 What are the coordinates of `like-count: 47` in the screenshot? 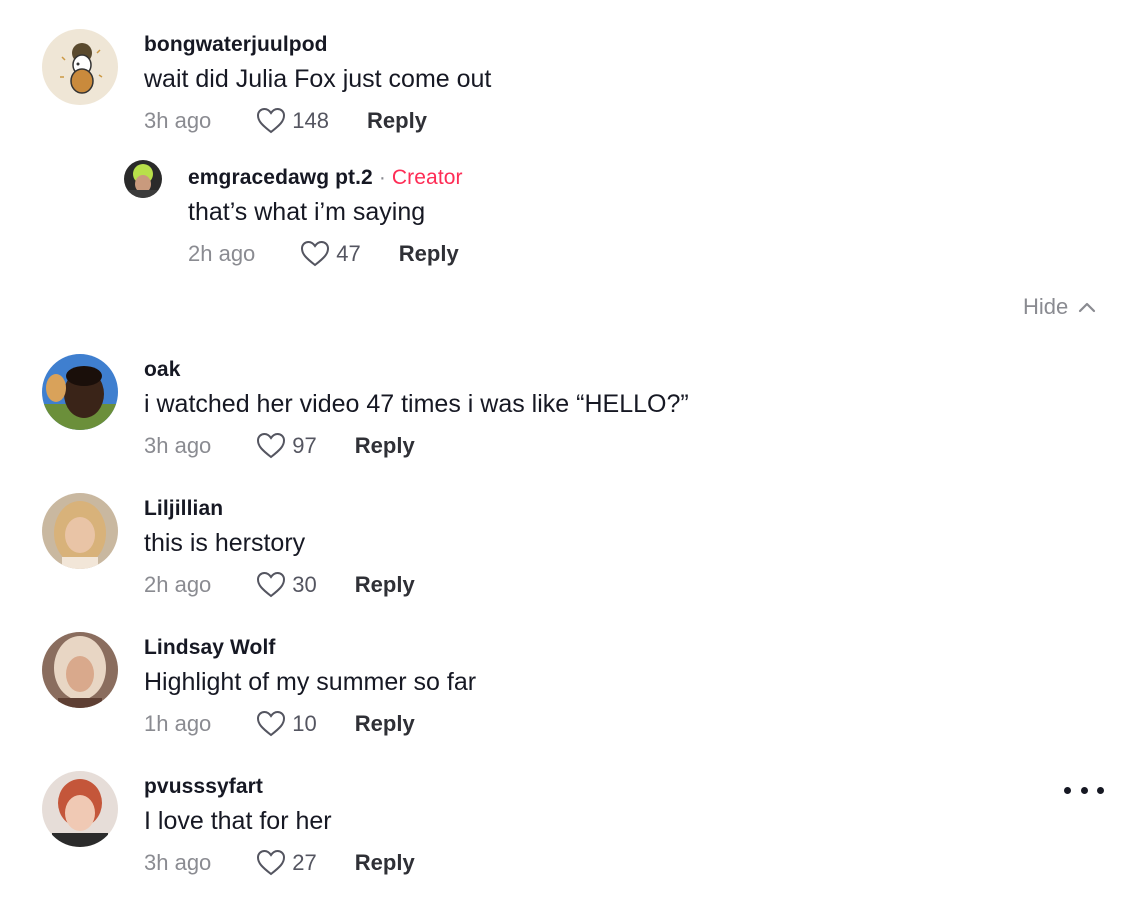 It's located at (348, 253).